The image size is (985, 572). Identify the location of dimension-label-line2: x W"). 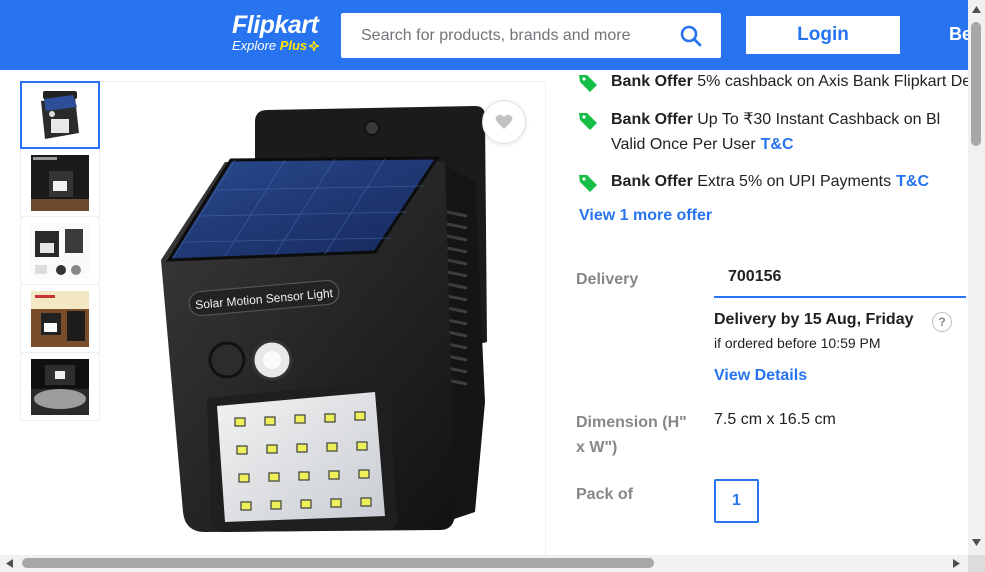
(597, 447).